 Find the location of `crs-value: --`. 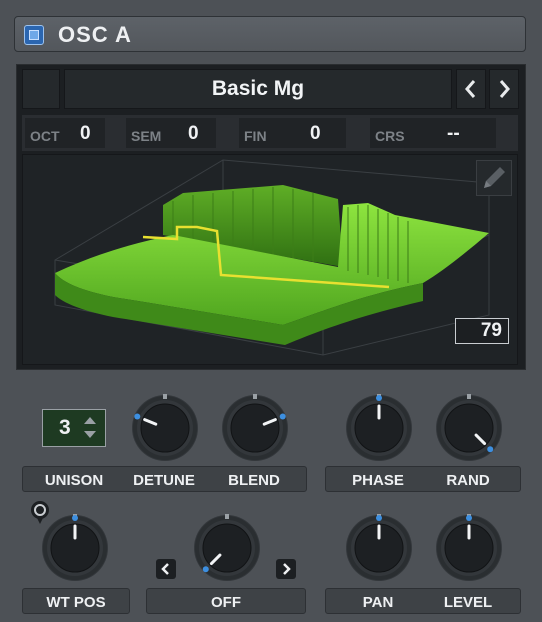

crs-value: -- is located at coordinates (453, 133).